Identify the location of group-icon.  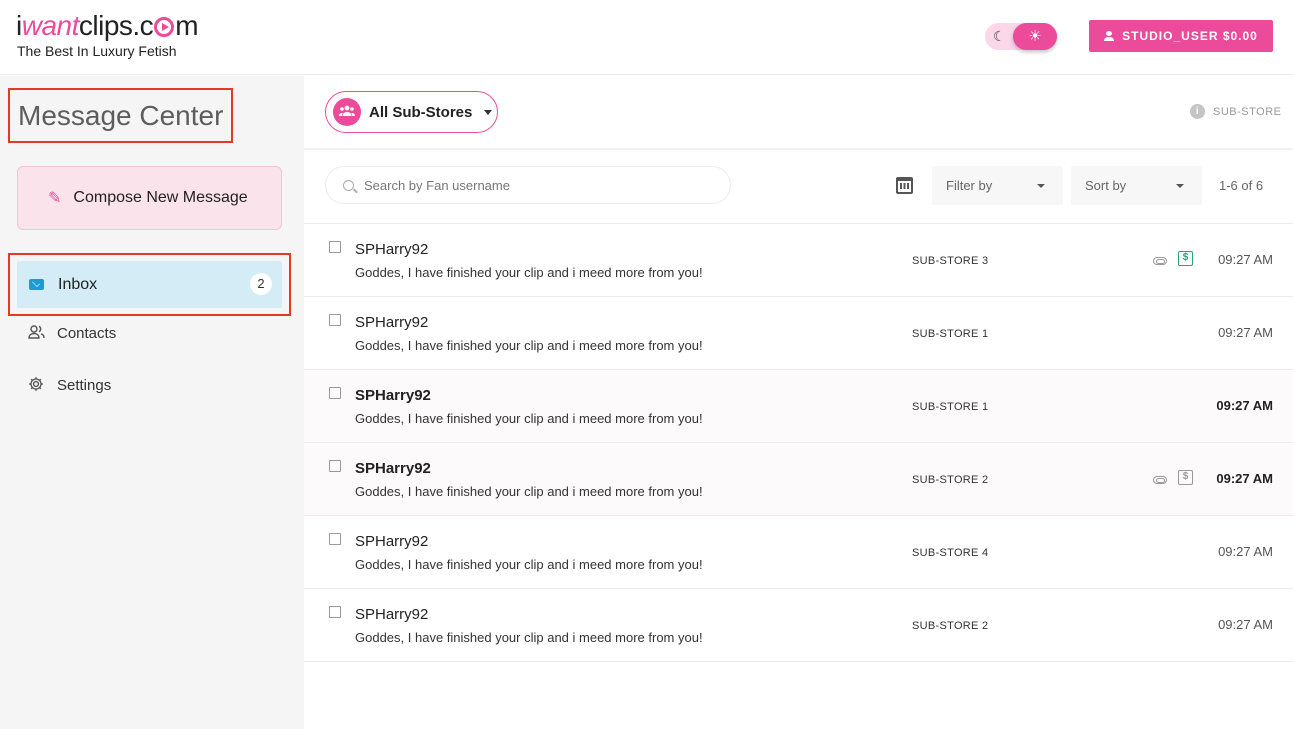
(347, 112).